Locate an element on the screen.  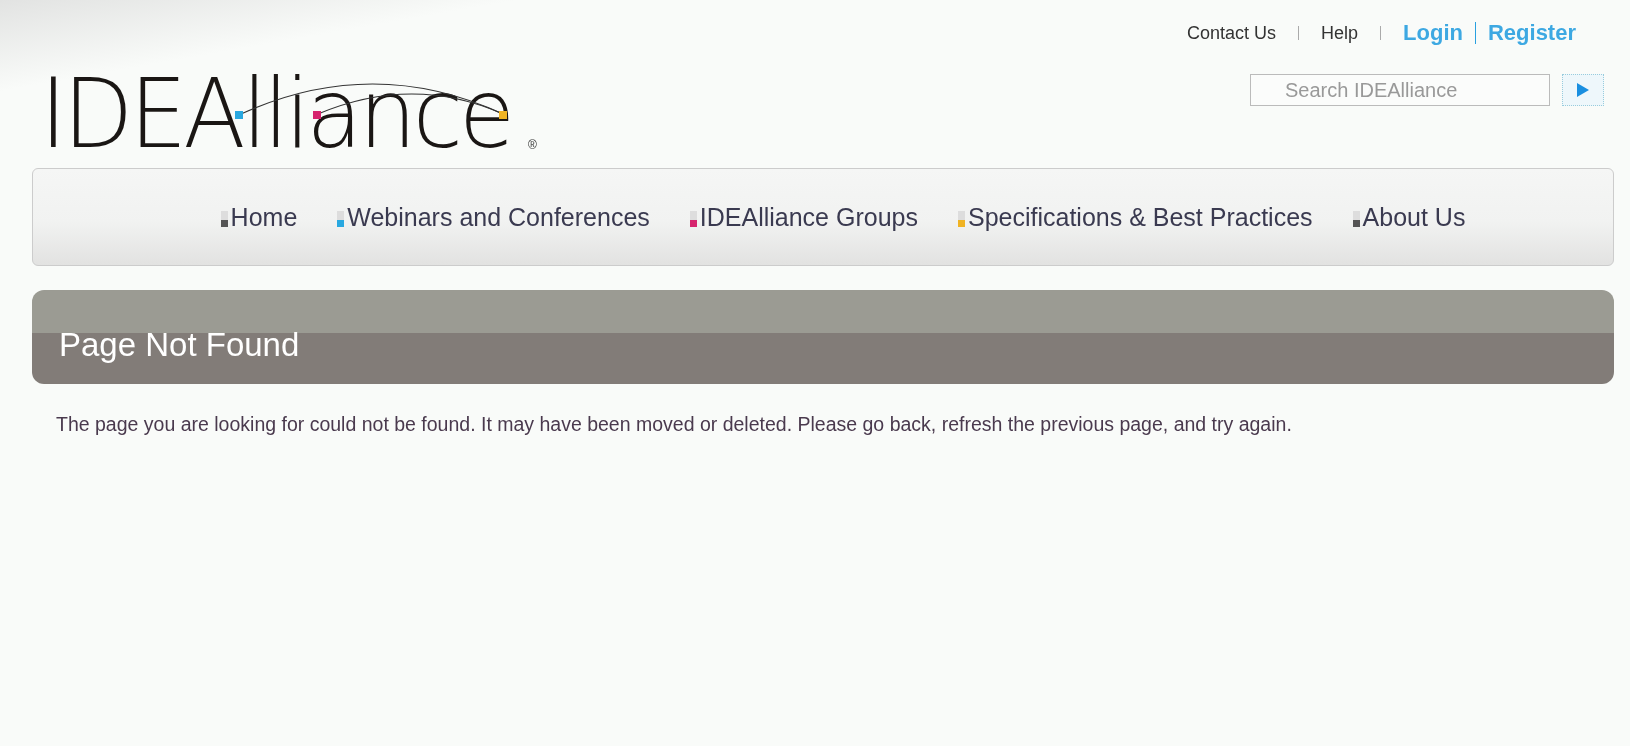
nav-item: About Us is located at coordinates (1409, 217).